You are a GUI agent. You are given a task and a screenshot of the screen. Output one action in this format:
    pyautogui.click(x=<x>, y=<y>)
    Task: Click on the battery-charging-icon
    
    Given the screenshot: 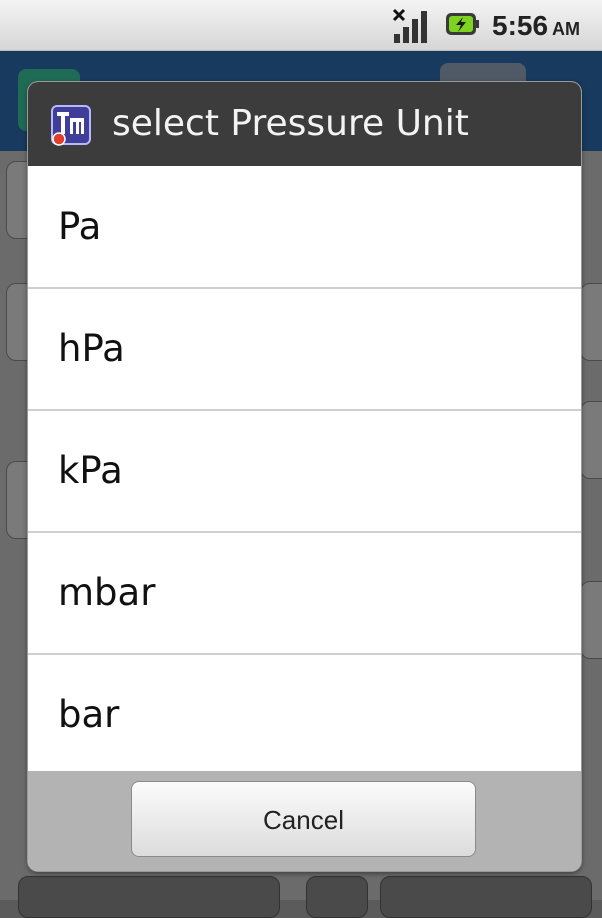 What is the action you would take?
    pyautogui.click(x=462, y=24)
    